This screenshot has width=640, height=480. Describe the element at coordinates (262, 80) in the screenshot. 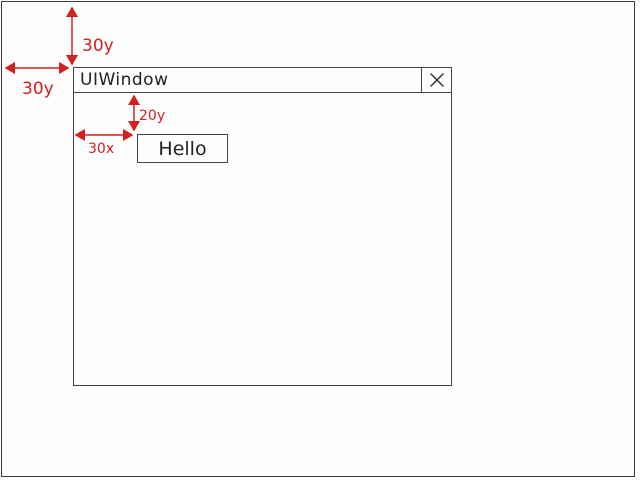

I see `window-title-bar: UIWindow` at that location.